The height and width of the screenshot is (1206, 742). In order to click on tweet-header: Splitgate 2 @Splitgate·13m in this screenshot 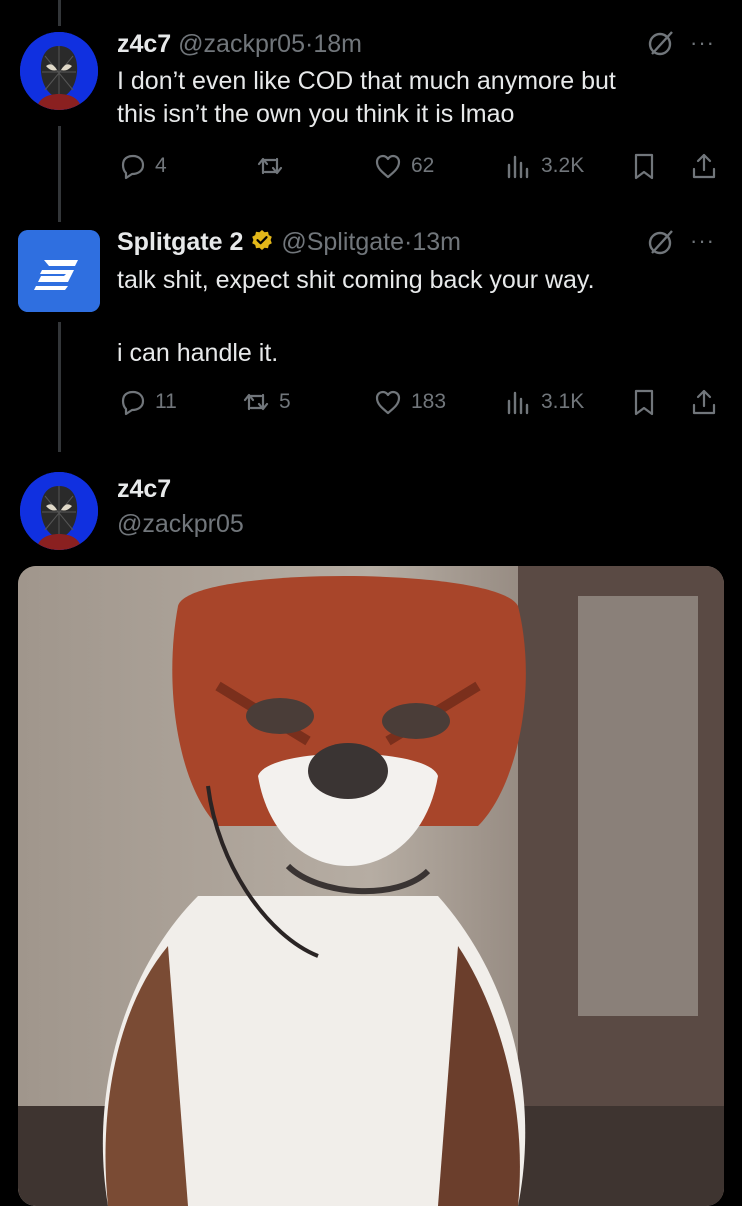, I will do `click(289, 242)`.